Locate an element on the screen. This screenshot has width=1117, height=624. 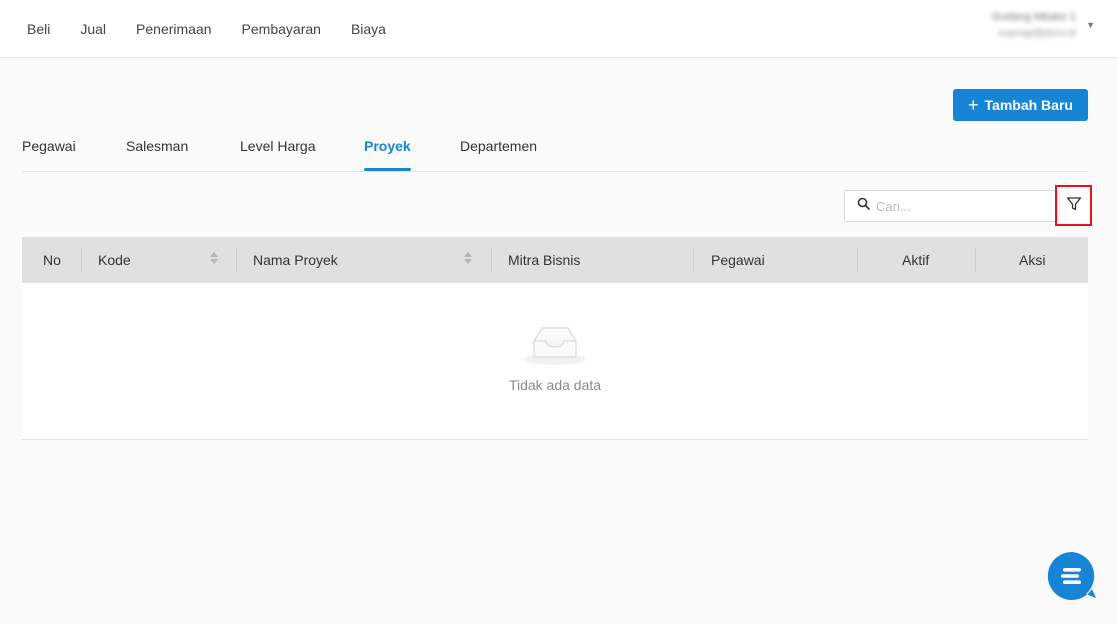
nav-item-jual: Jual is located at coordinates (93, 29).